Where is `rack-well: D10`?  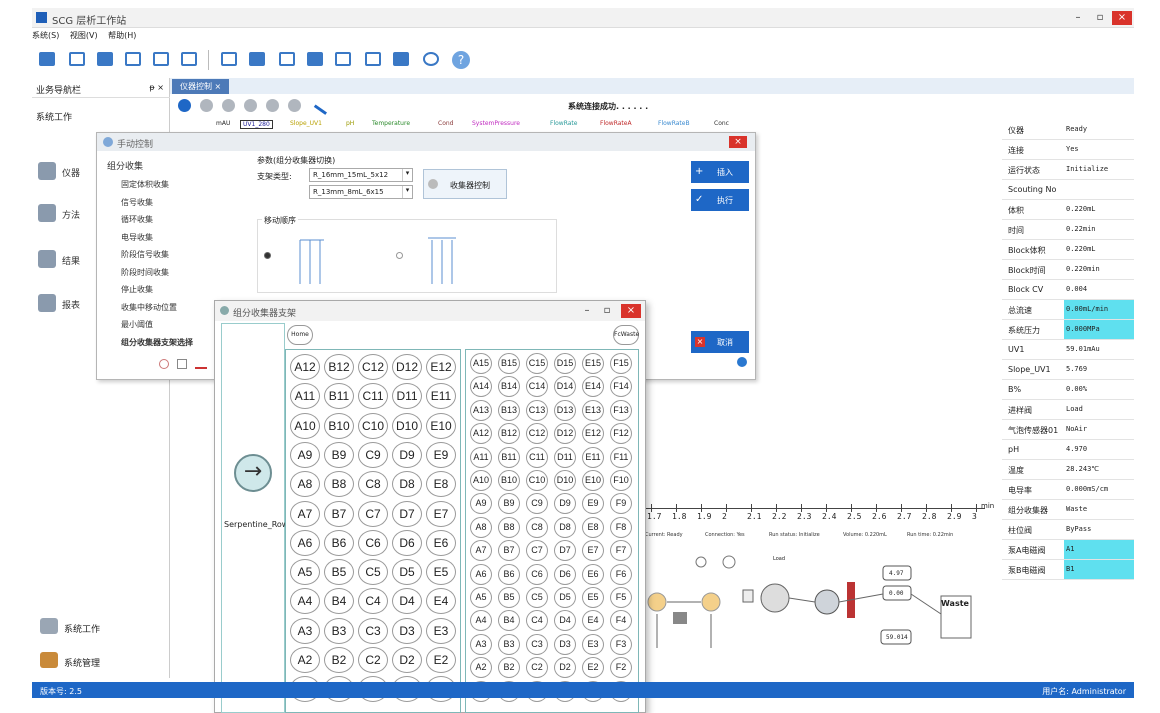
rack-well: D10 is located at coordinates (407, 425).